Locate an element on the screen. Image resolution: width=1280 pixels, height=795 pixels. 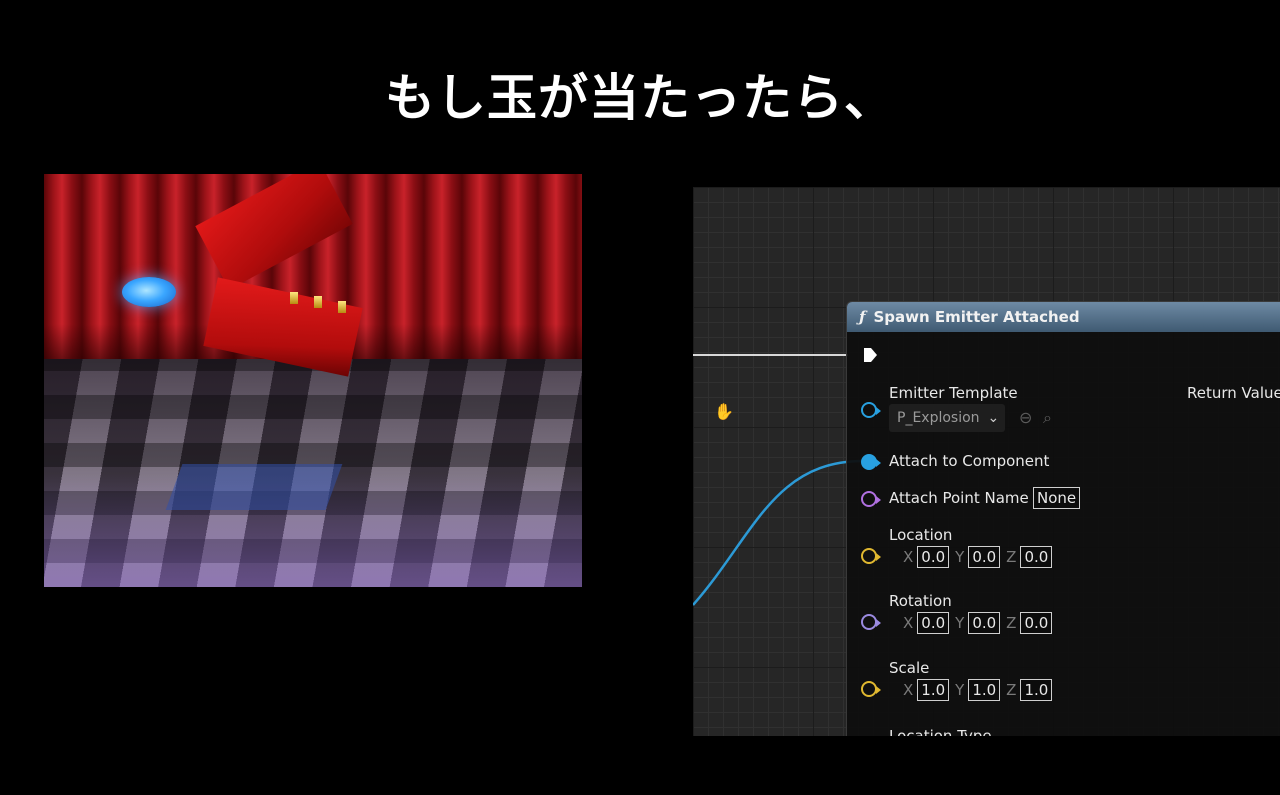
scale-x-field: 1.0 is located at coordinates (933, 690).